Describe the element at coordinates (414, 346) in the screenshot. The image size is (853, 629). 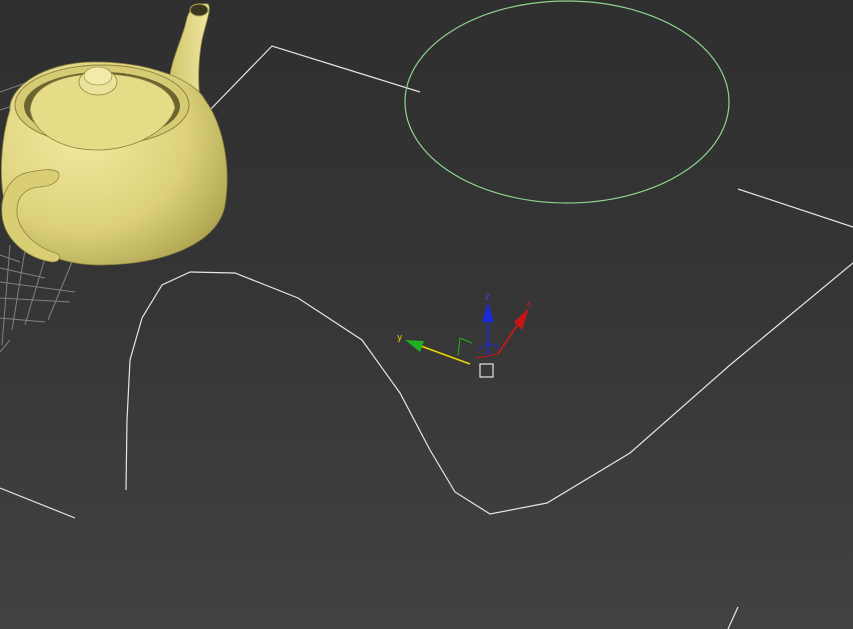
I see `gizmo-y-arrow-icon` at that location.